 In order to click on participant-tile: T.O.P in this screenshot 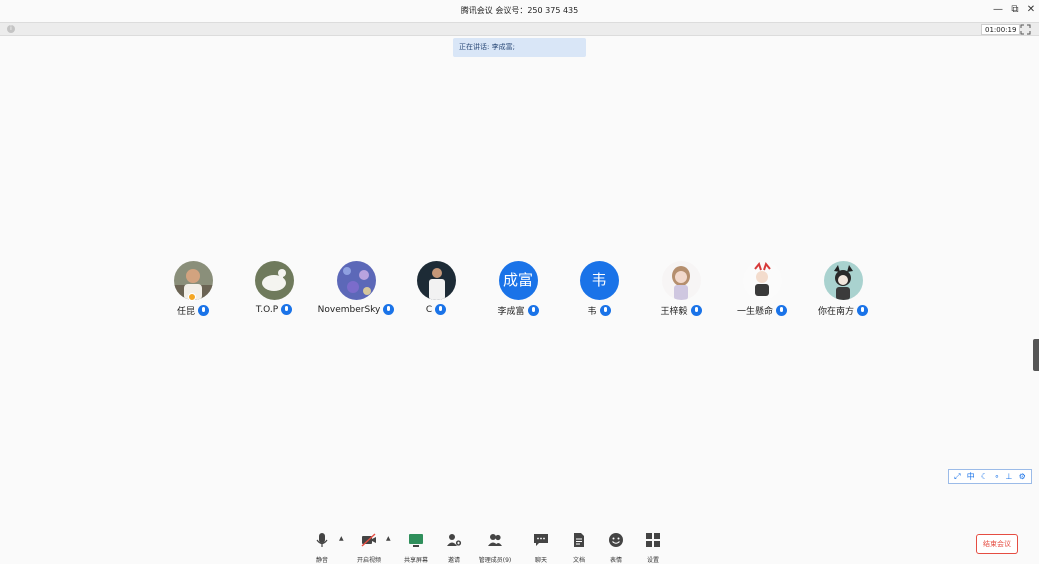, I will do `click(274, 288)`.